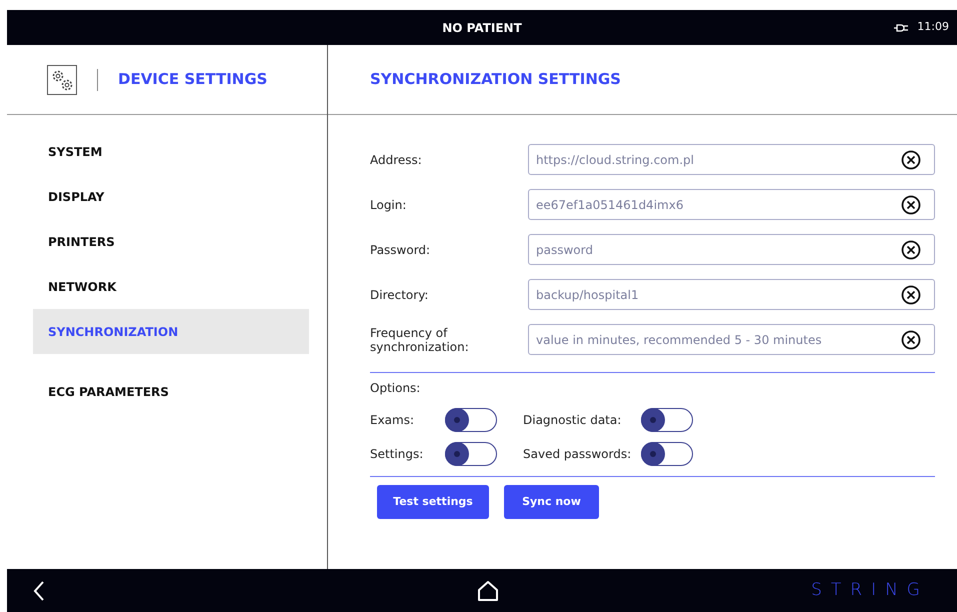 This screenshot has width=957, height=612. I want to click on menu-item: DISPLAY, so click(171, 196).